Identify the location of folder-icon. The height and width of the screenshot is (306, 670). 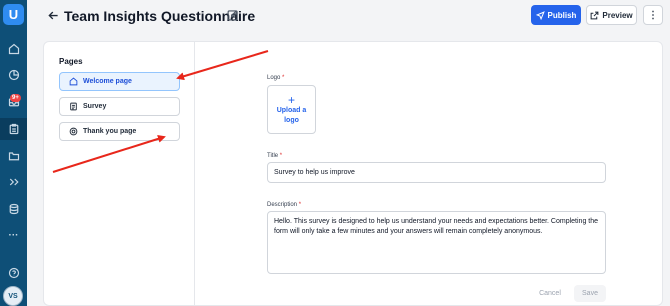
(13, 156).